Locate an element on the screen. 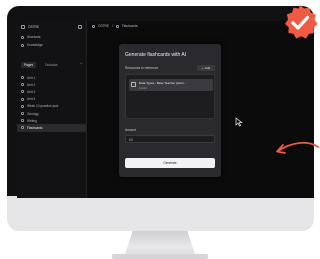 Image resolution: width=320 pixels, height=259 pixels. tab-pages: Pages is located at coordinates (29, 65).